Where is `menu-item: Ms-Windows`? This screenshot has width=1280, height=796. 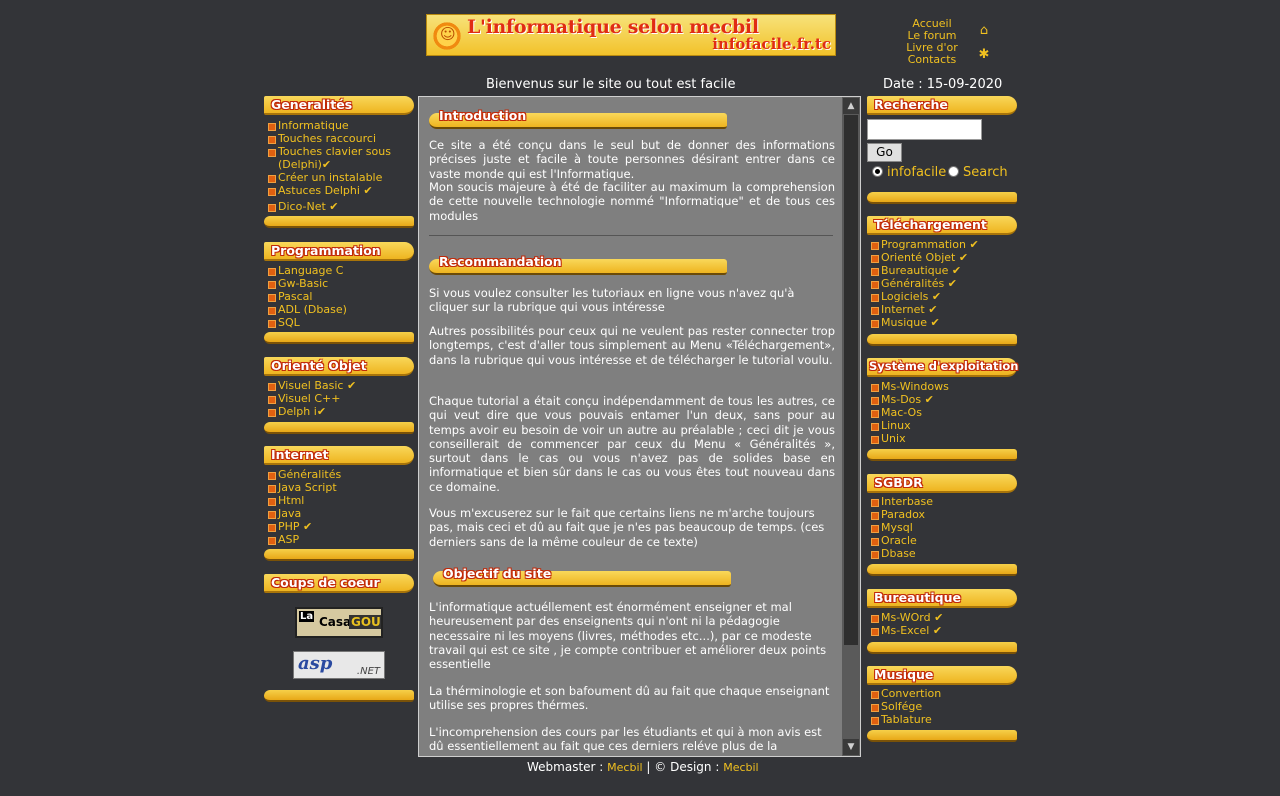 menu-item: Ms-Windows is located at coordinates (942, 386).